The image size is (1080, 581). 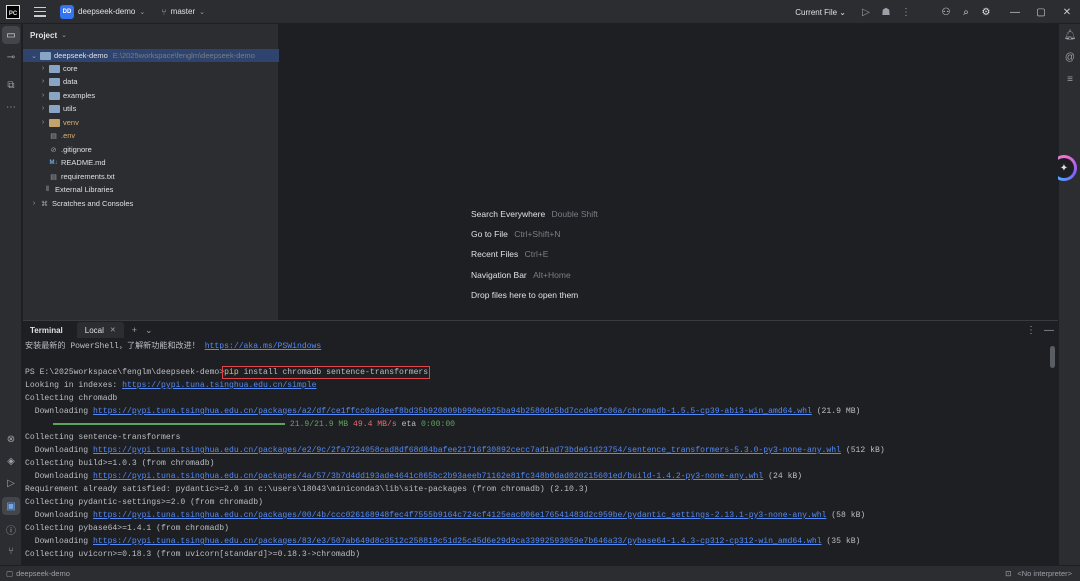 I want to click on lock-icon: ⊡, so click(x=1008, y=573).